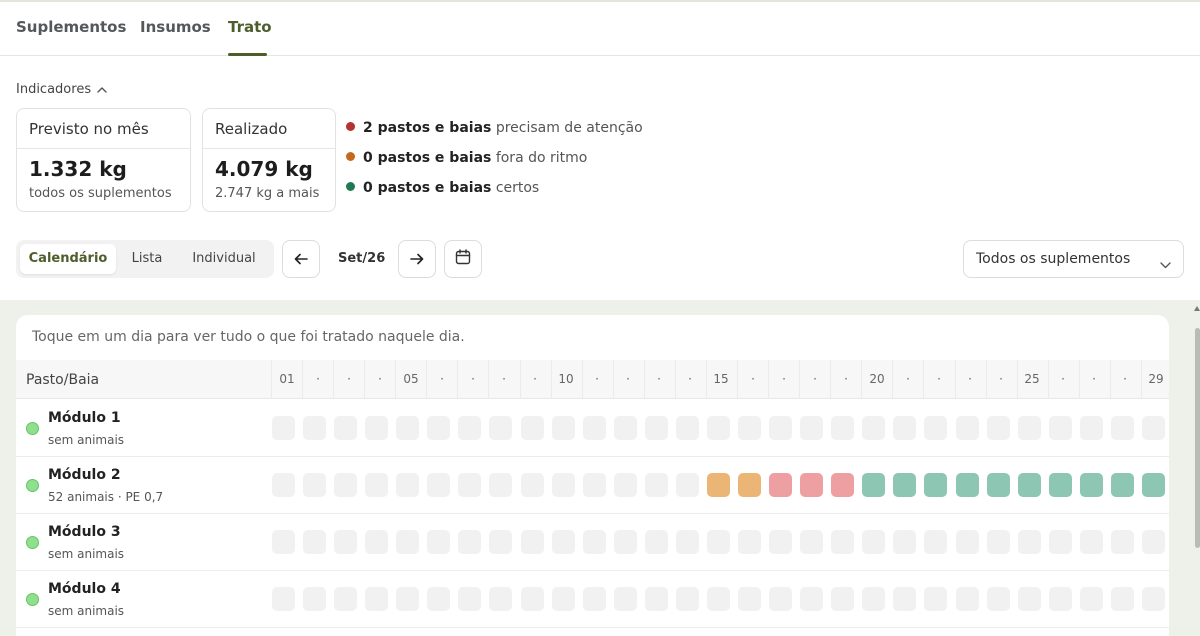 This screenshot has height=636, width=1200. Describe the element at coordinates (463, 259) in the screenshot. I see `calendar-picker-button` at that location.